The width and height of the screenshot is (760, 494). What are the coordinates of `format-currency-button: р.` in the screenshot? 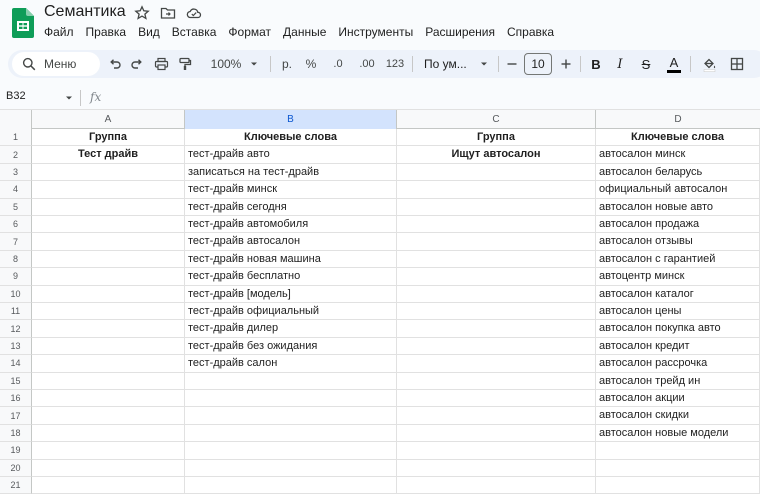 It's located at (287, 64).